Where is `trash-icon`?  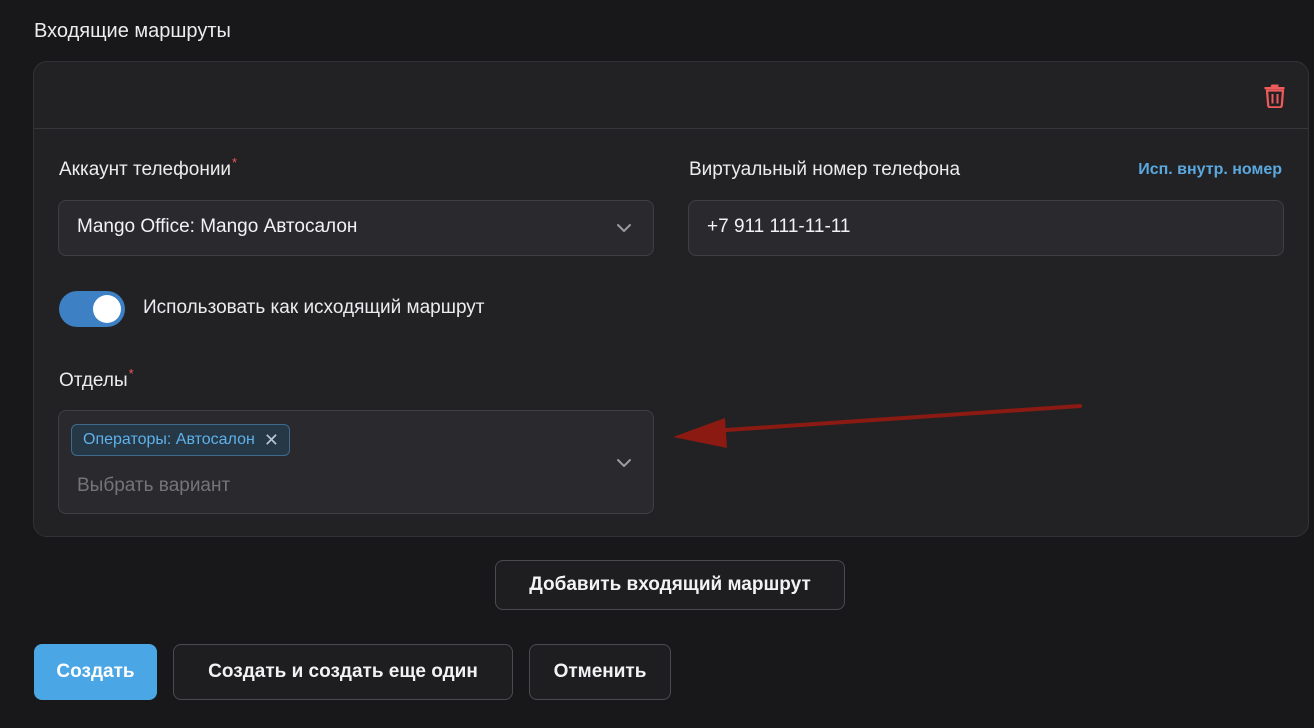
trash-icon is located at coordinates (1274, 96).